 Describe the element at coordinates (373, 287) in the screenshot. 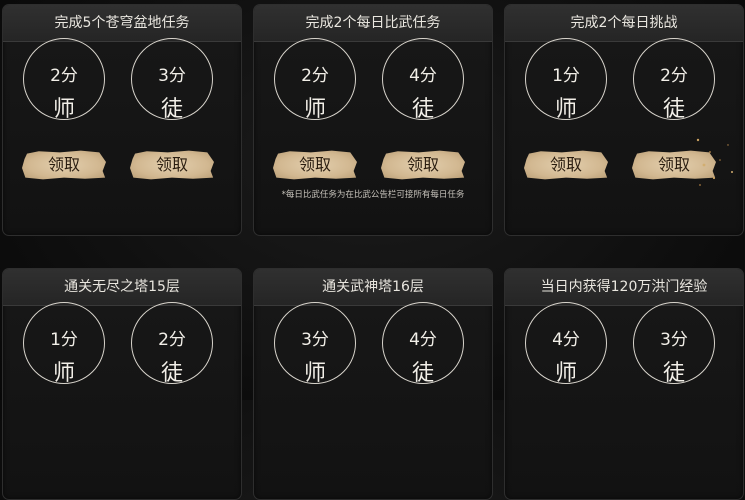

I see `task-title: 通关武神塔16层` at that location.